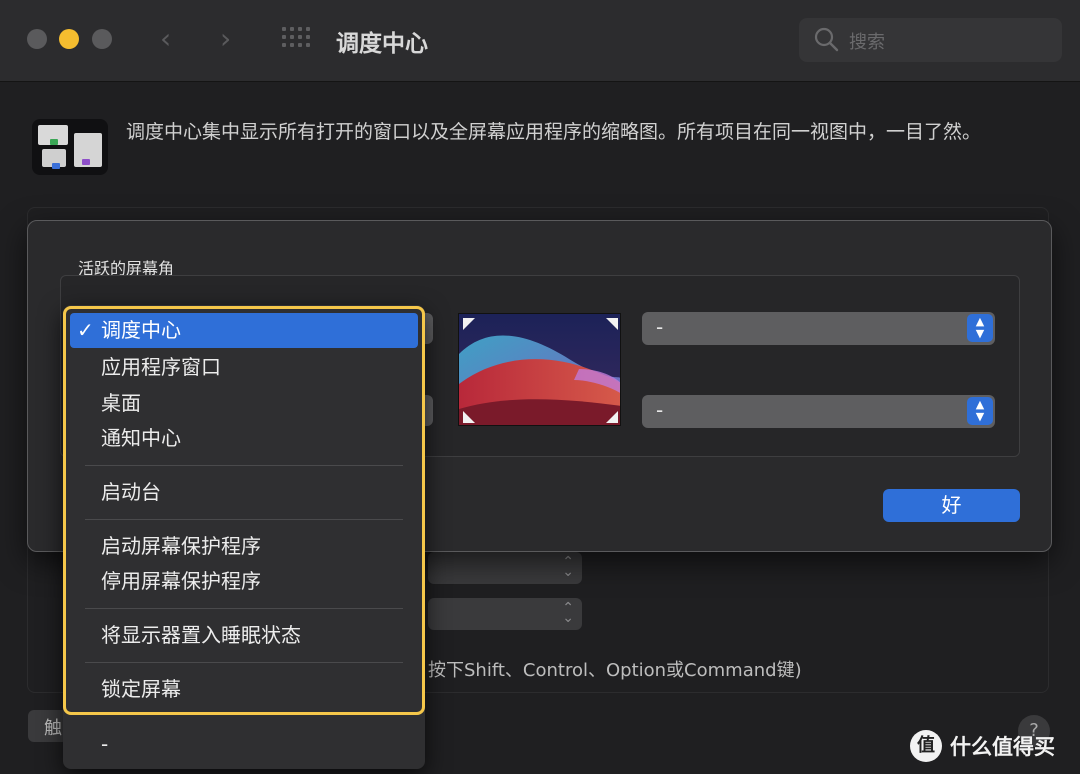 The width and height of the screenshot is (1080, 774). I want to click on menu-item-desktop: 桌面, so click(244, 403).